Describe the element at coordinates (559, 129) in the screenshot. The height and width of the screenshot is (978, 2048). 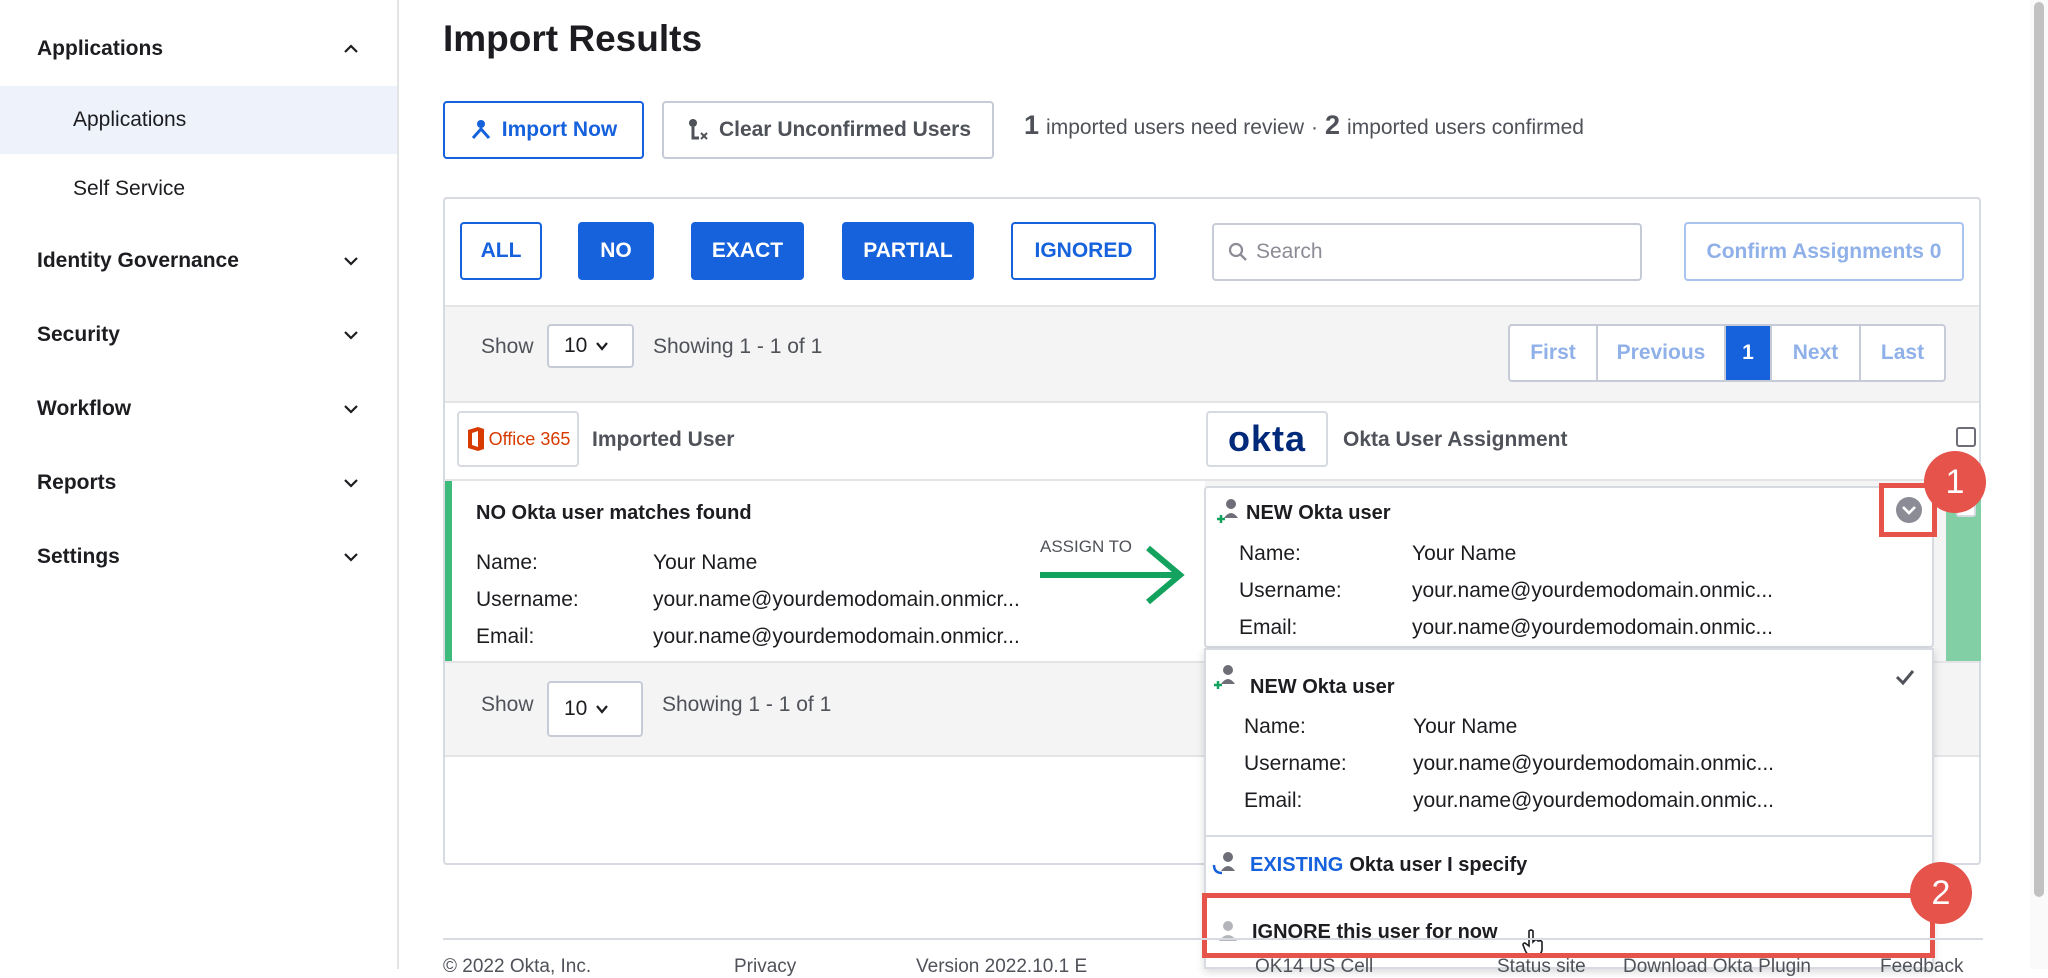
I see `import-now-label: Import Now` at that location.